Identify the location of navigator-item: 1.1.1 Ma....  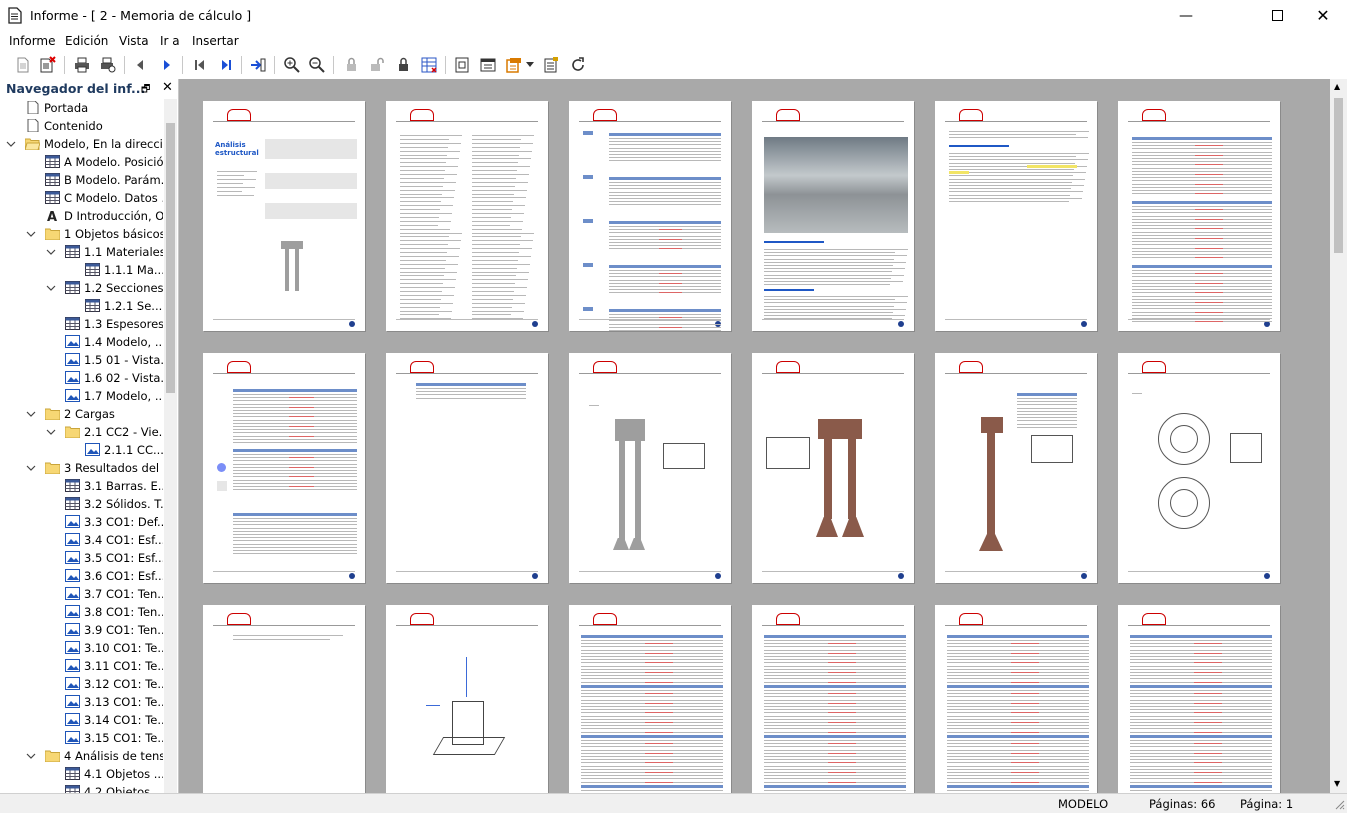
(81, 270).